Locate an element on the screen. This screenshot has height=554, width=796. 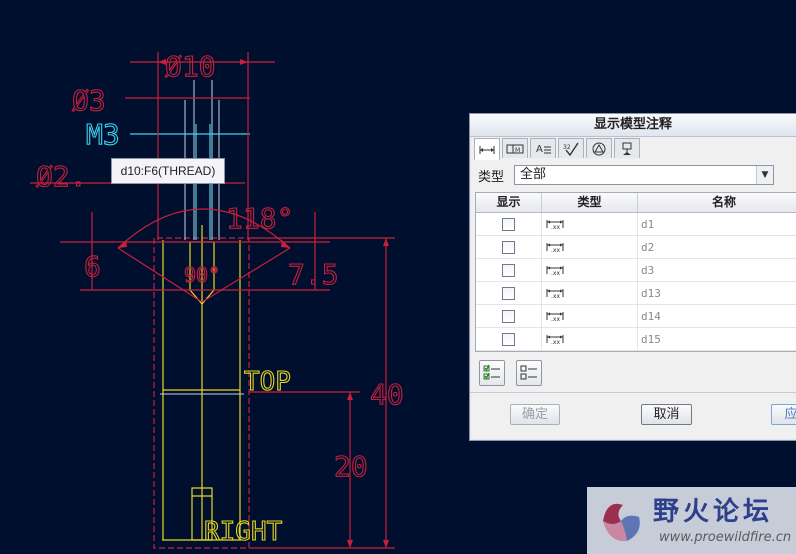
svg-text: A is located at coordinates (539, 149).